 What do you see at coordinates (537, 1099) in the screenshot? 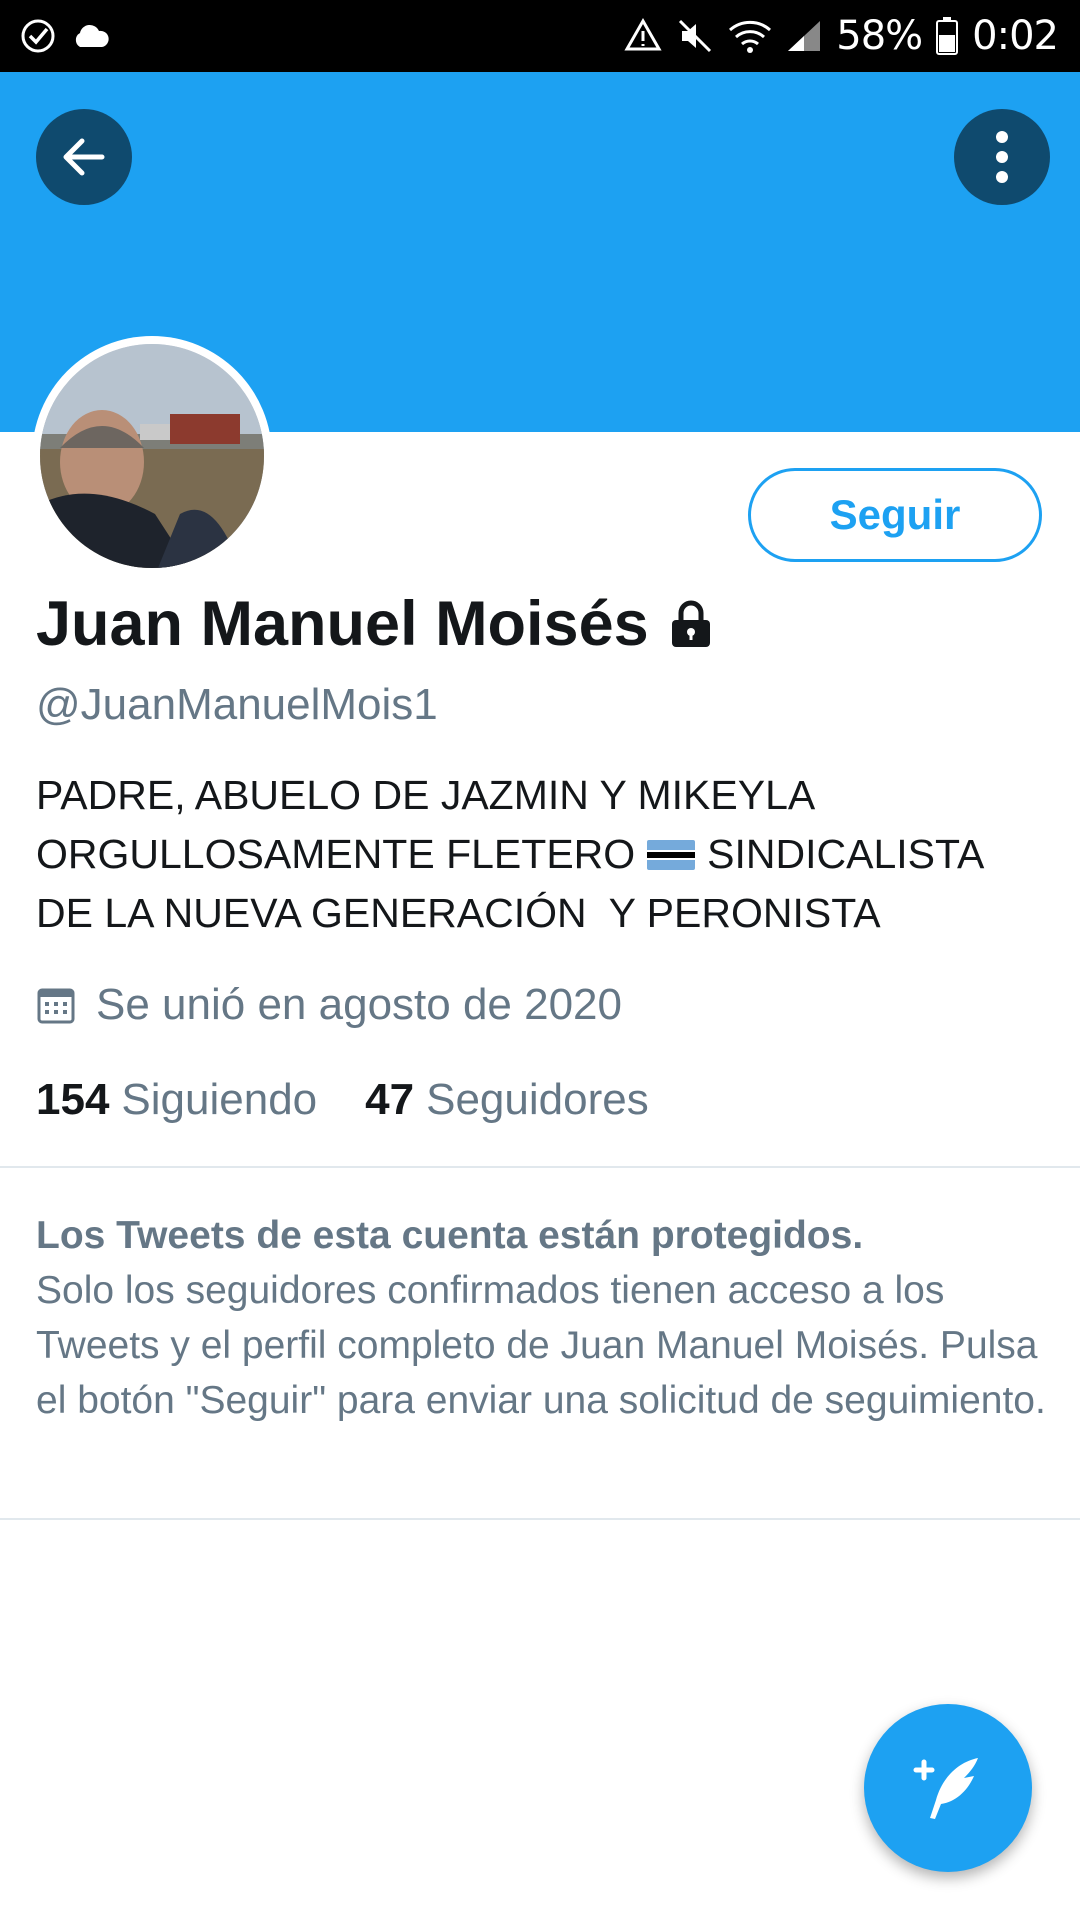
I see `followers-label: Seguidores` at bounding box center [537, 1099].